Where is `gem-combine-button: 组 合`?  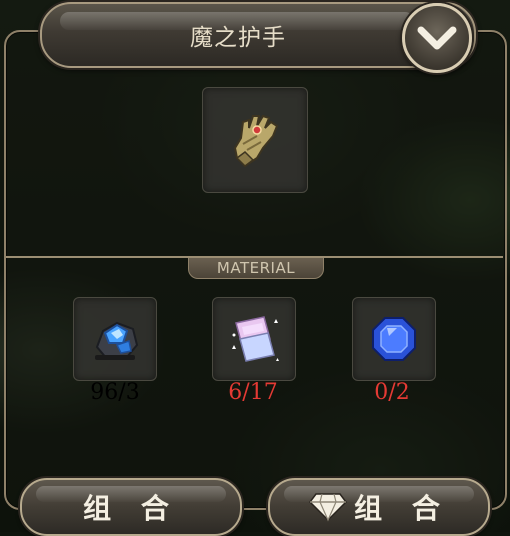
gem-combine-button: 组 合 is located at coordinates (379, 507).